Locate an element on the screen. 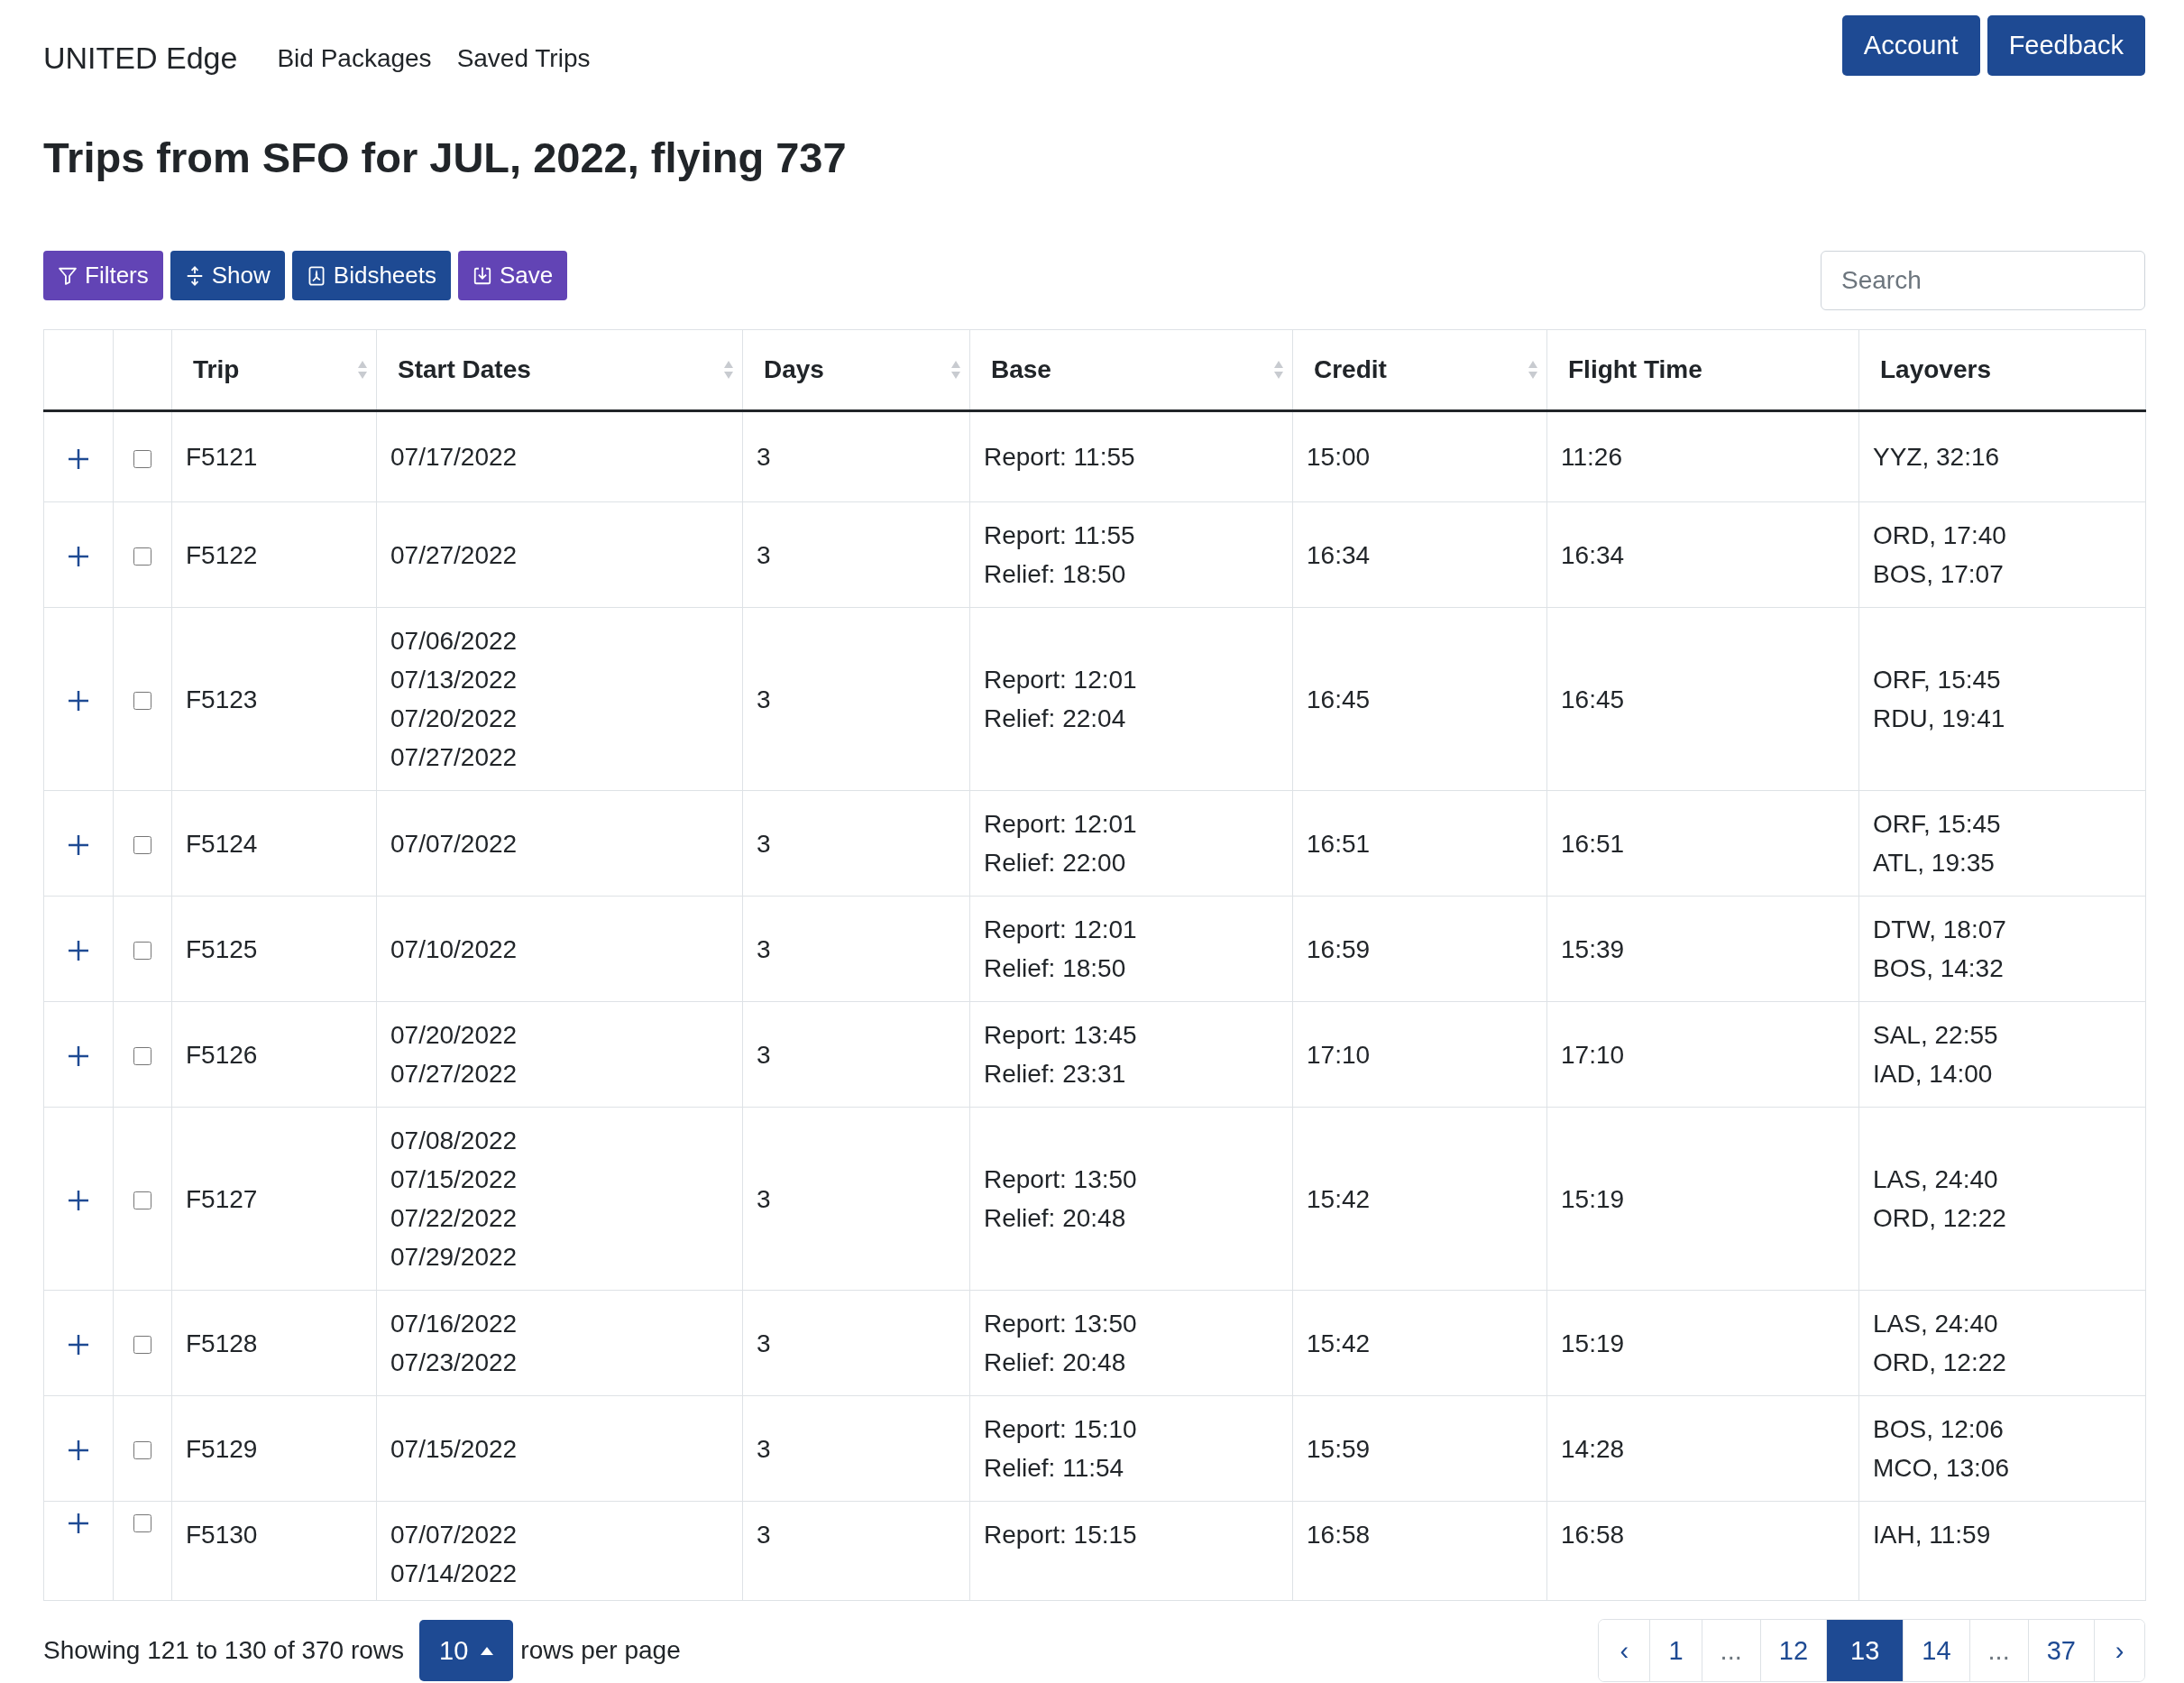  credit-value: 16:59 is located at coordinates (1339, 949).